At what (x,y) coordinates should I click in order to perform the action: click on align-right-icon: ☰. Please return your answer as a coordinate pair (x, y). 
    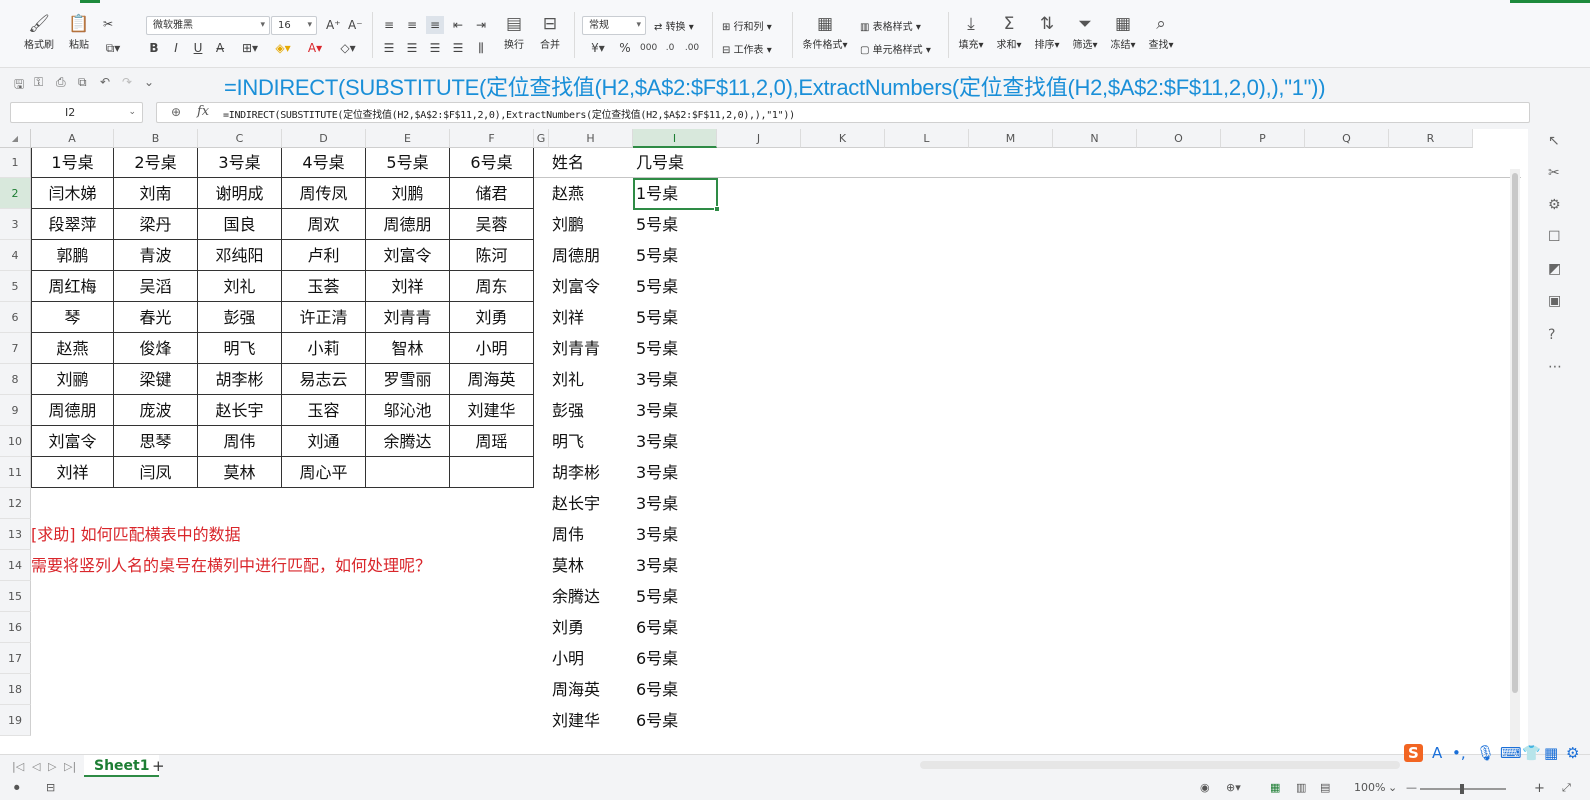
    Looking at the image, I should click on (435, 48).